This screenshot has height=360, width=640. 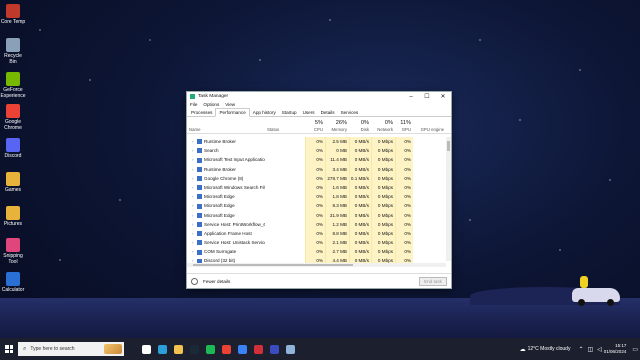 What do you see at coordinates (350, 112) in the screenshot?
I see `tab-services: Services` at bounding box center [350, 112].